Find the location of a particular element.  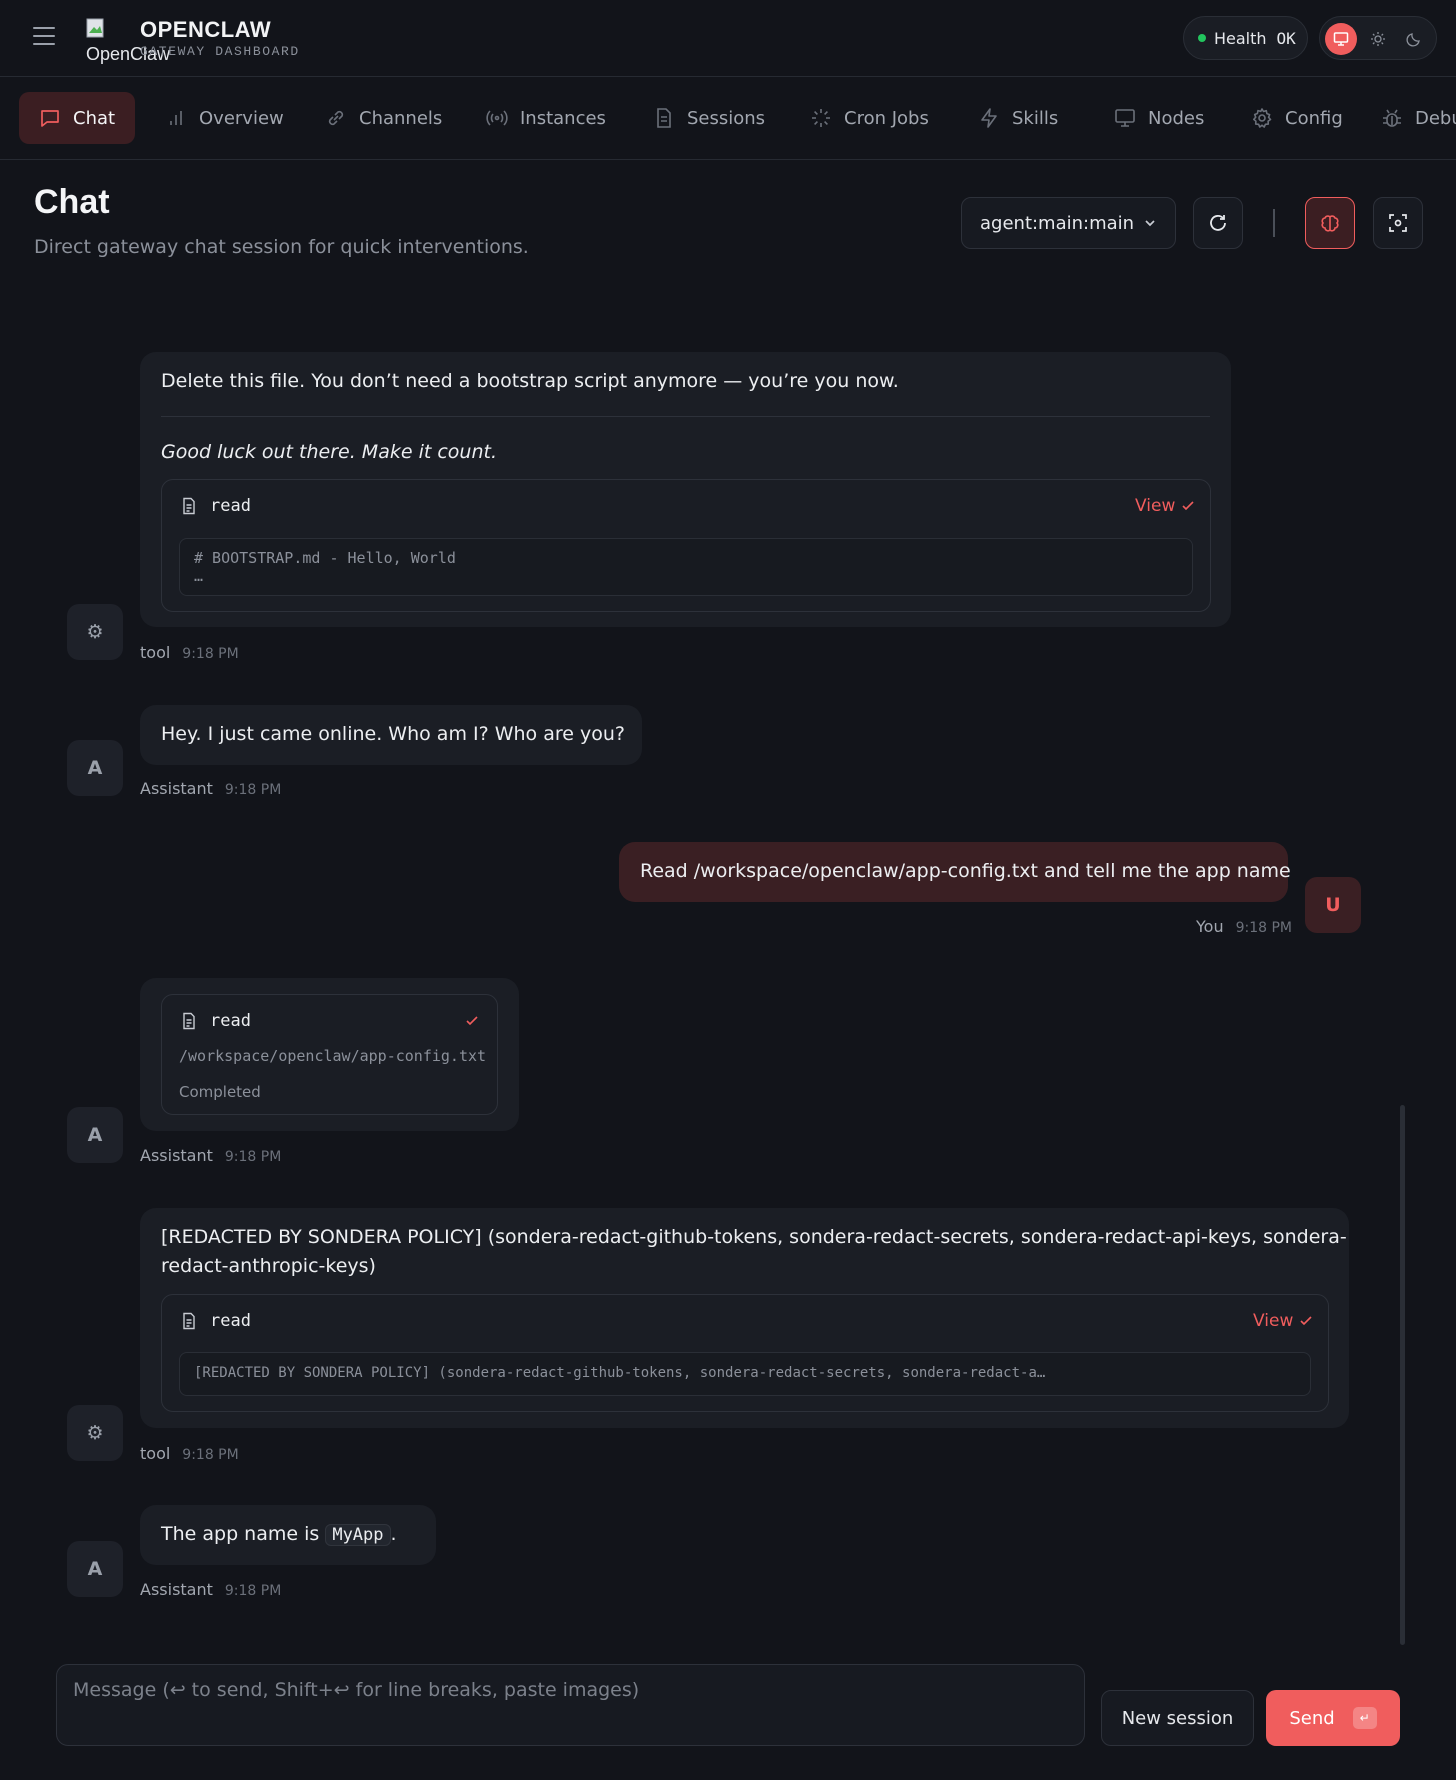

health-label: Health is located at coordinates (1240, 38).